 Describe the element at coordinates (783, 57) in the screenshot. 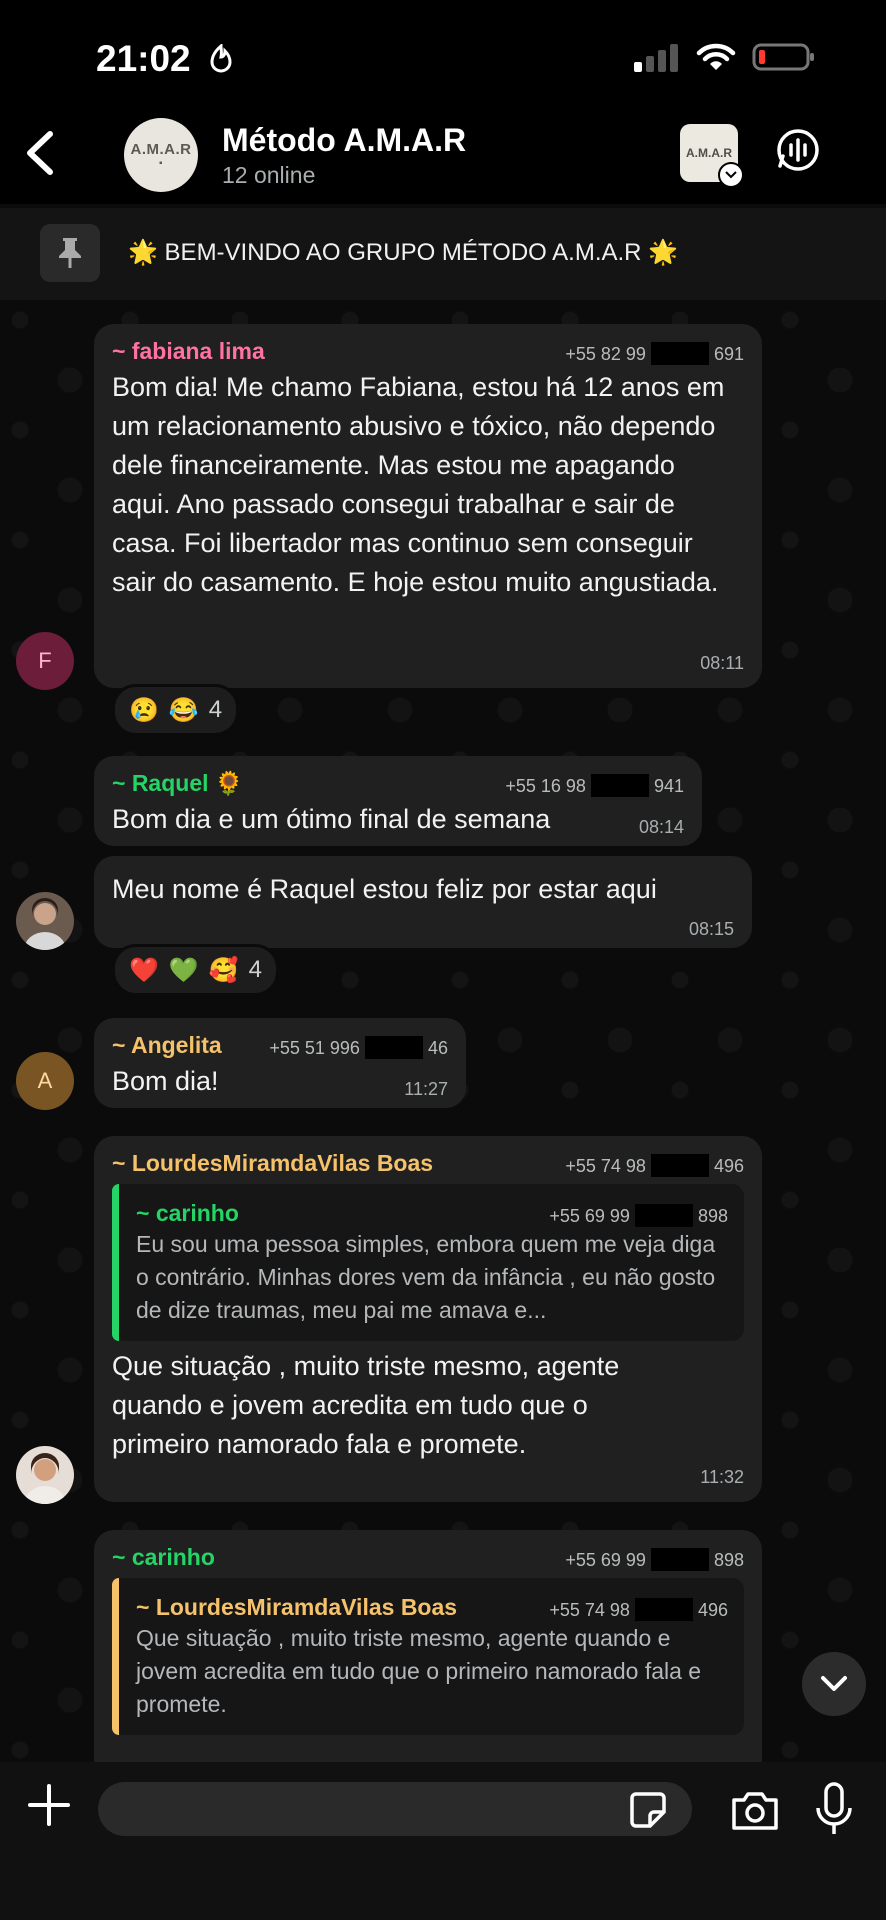

I see `battery-icon` at that location.